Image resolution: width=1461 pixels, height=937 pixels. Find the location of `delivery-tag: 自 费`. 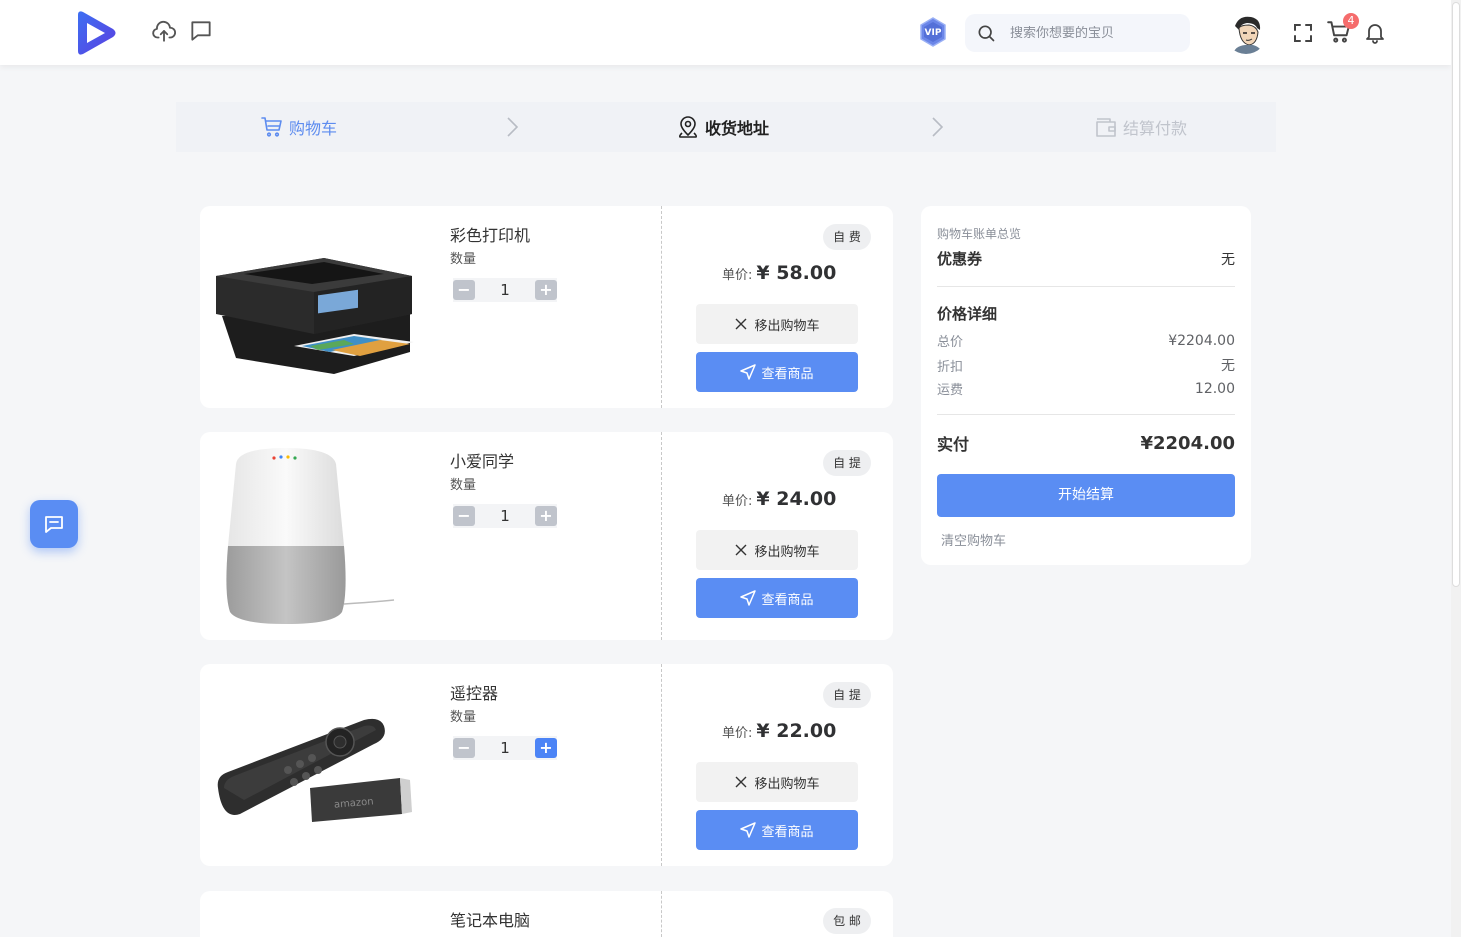

delivery-tag: 自 费 is located at coordinates (847, 237).